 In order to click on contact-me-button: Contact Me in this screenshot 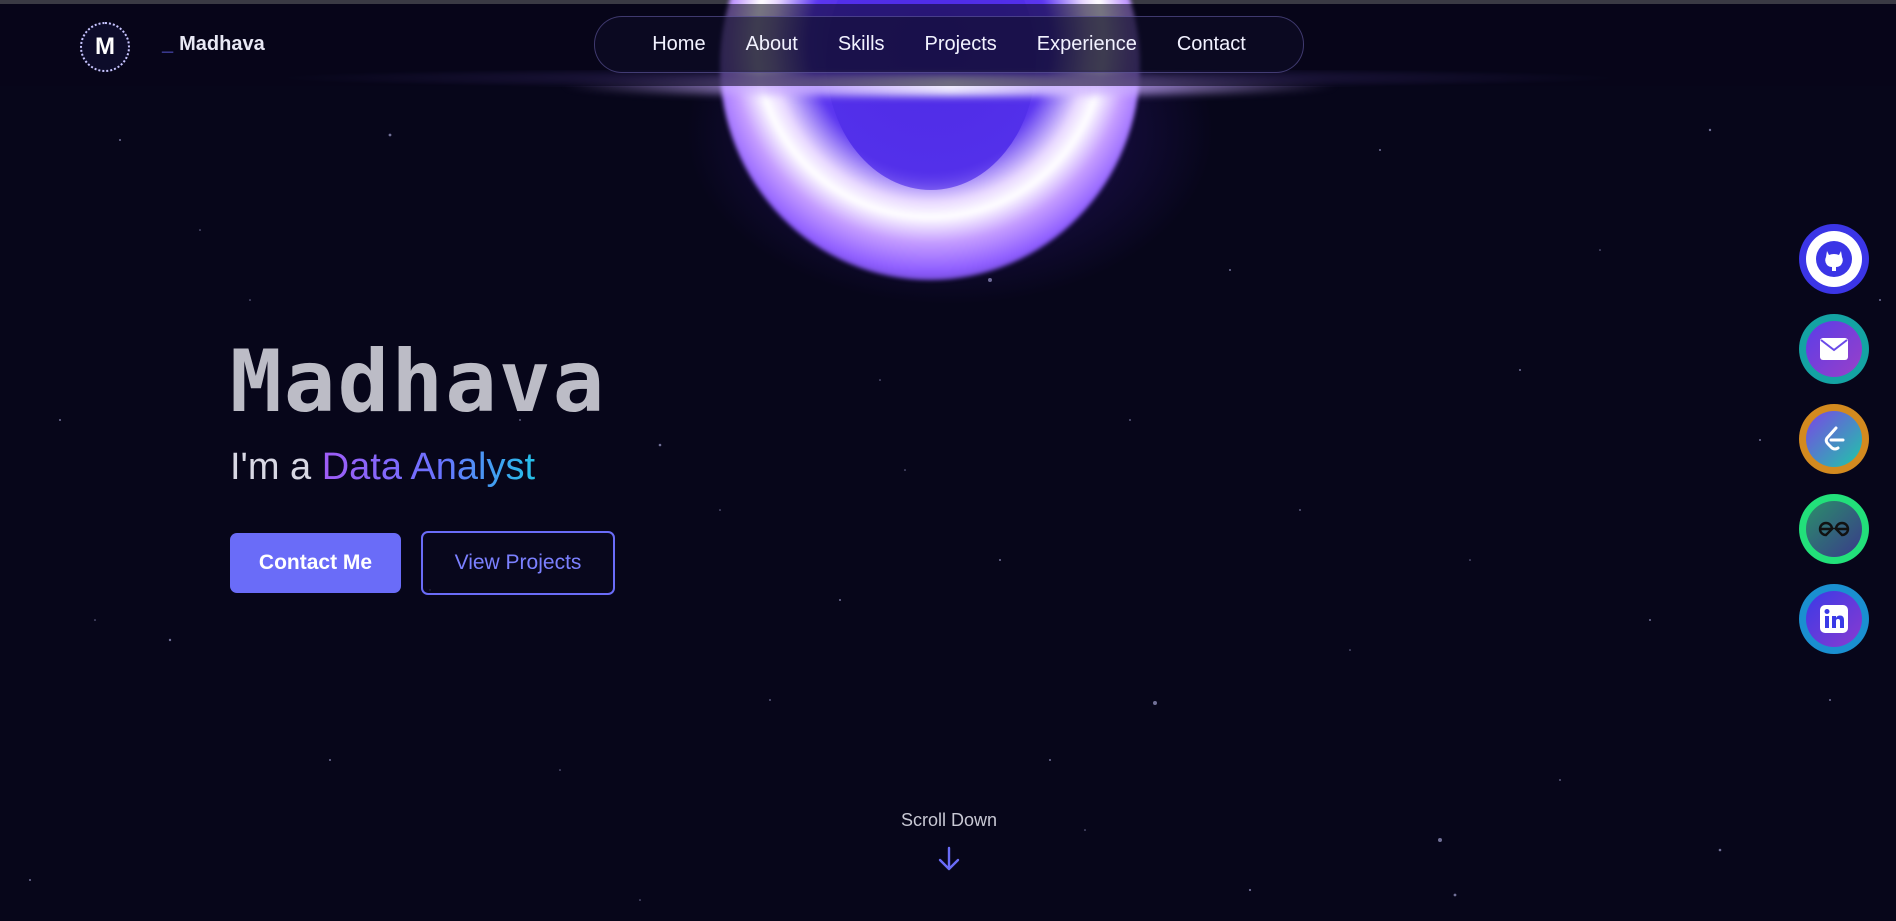, I will do `click(315, 563)`.